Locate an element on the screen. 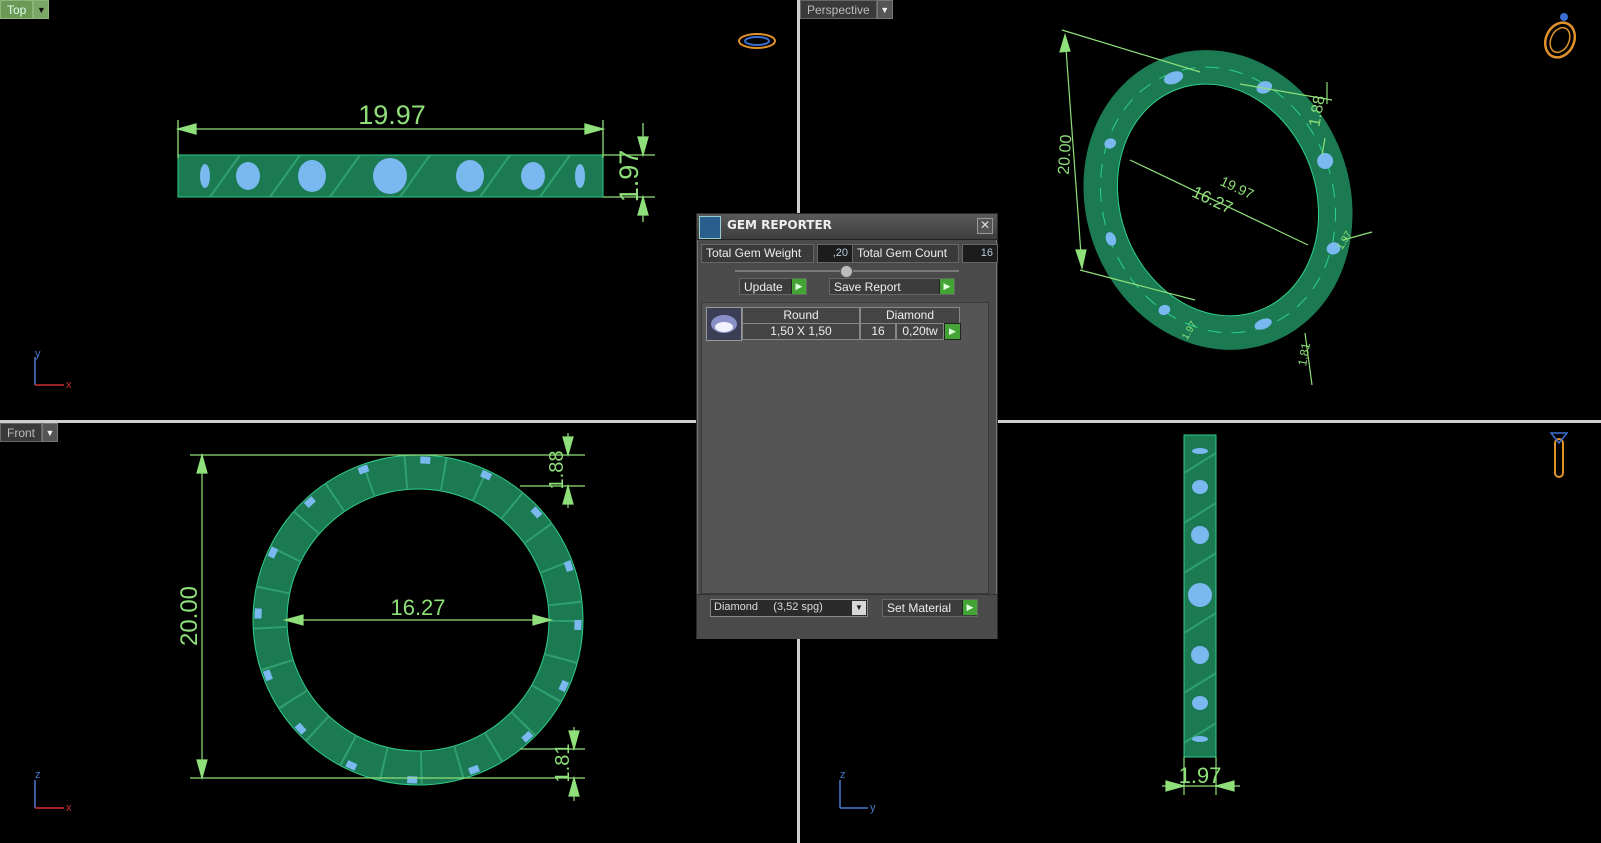  material-select: Diamond (3,52 spg) ▼ is located at coordinates (789, 608).